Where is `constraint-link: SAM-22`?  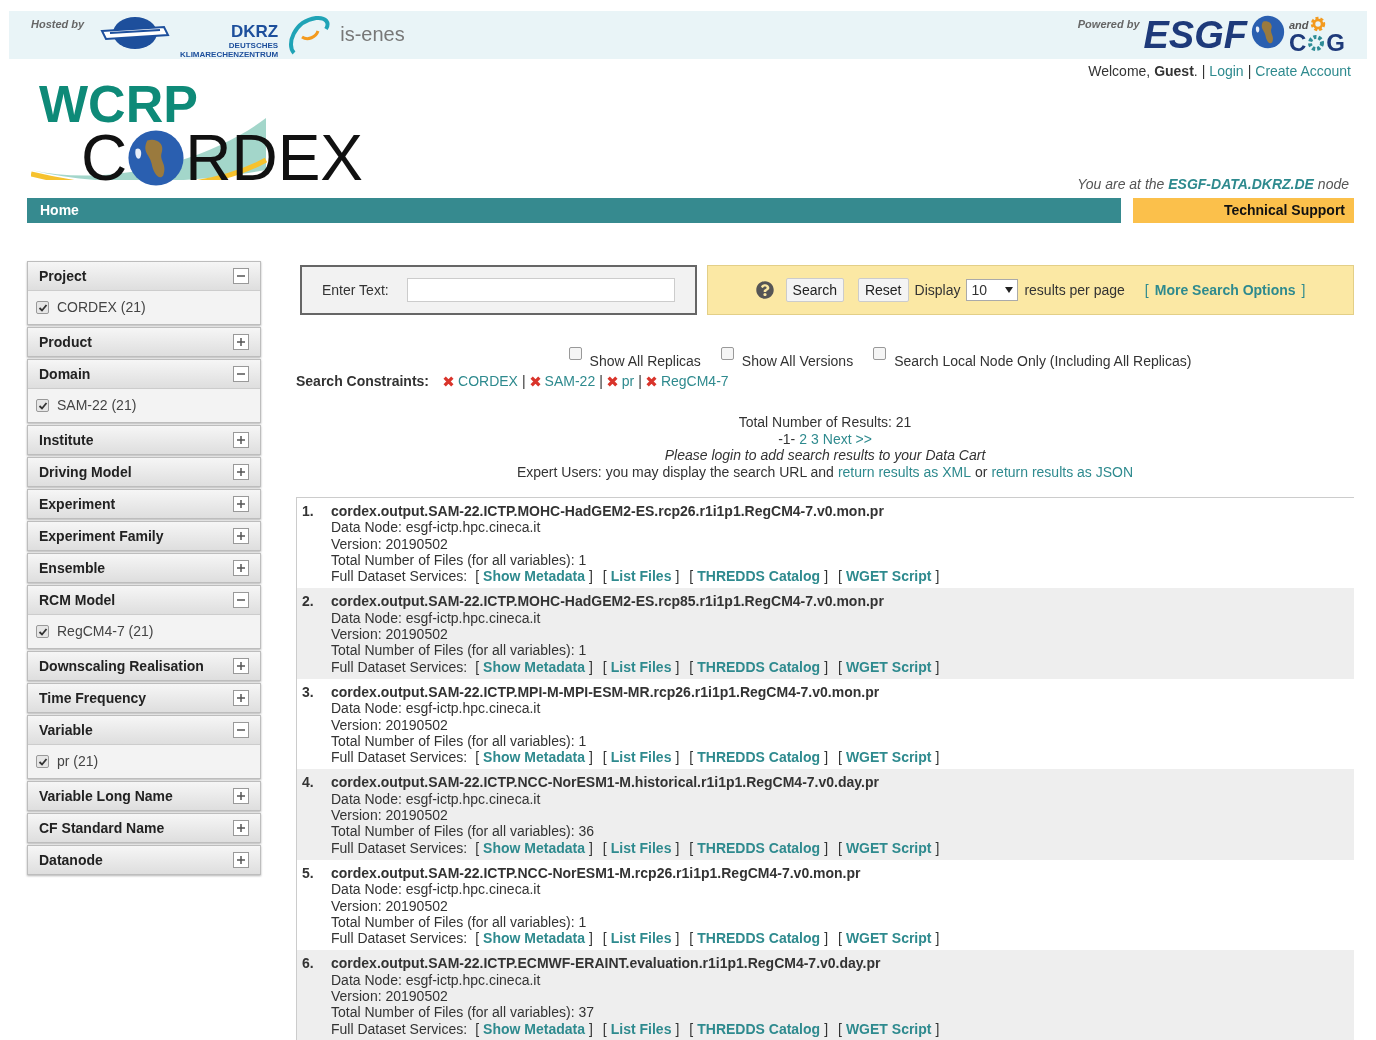 constraint-link: SAM-22 is located at coordinates (570, 381).